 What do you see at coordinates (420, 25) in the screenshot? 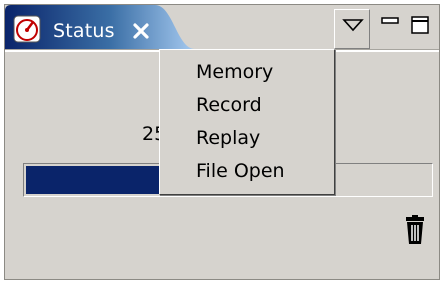
I see `maximize-icon` at bounding box center [420, 25].